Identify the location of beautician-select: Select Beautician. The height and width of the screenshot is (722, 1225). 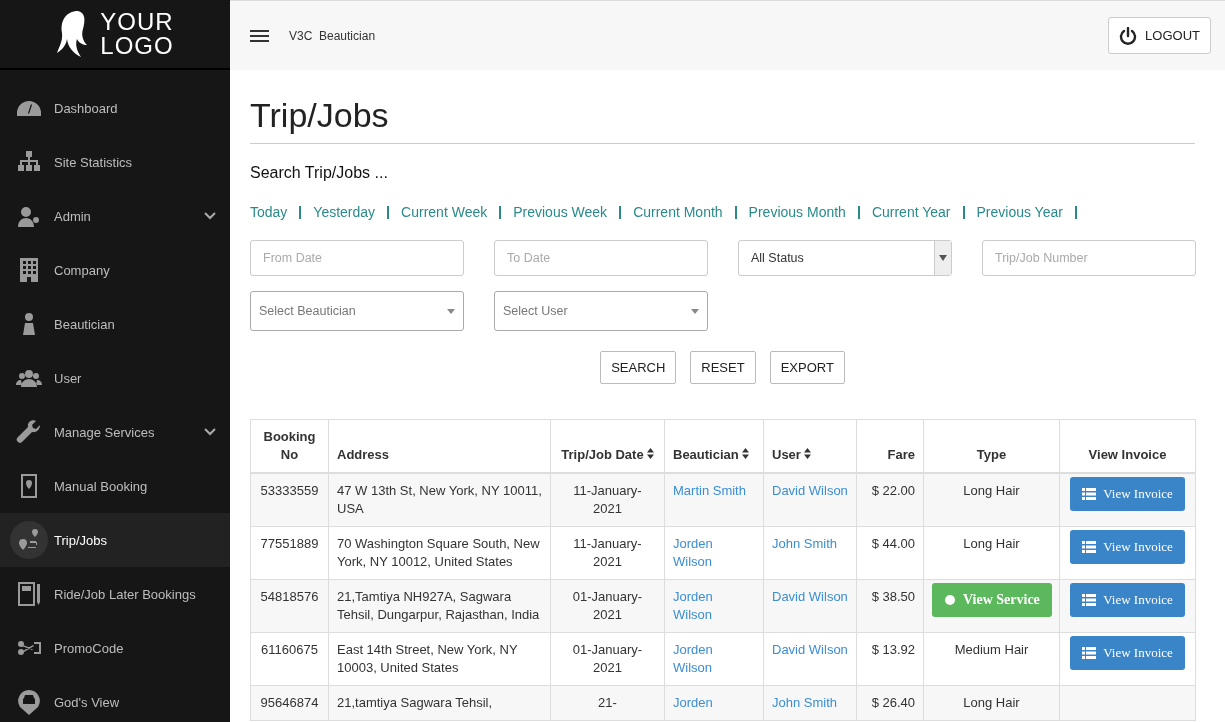
(357, 311).